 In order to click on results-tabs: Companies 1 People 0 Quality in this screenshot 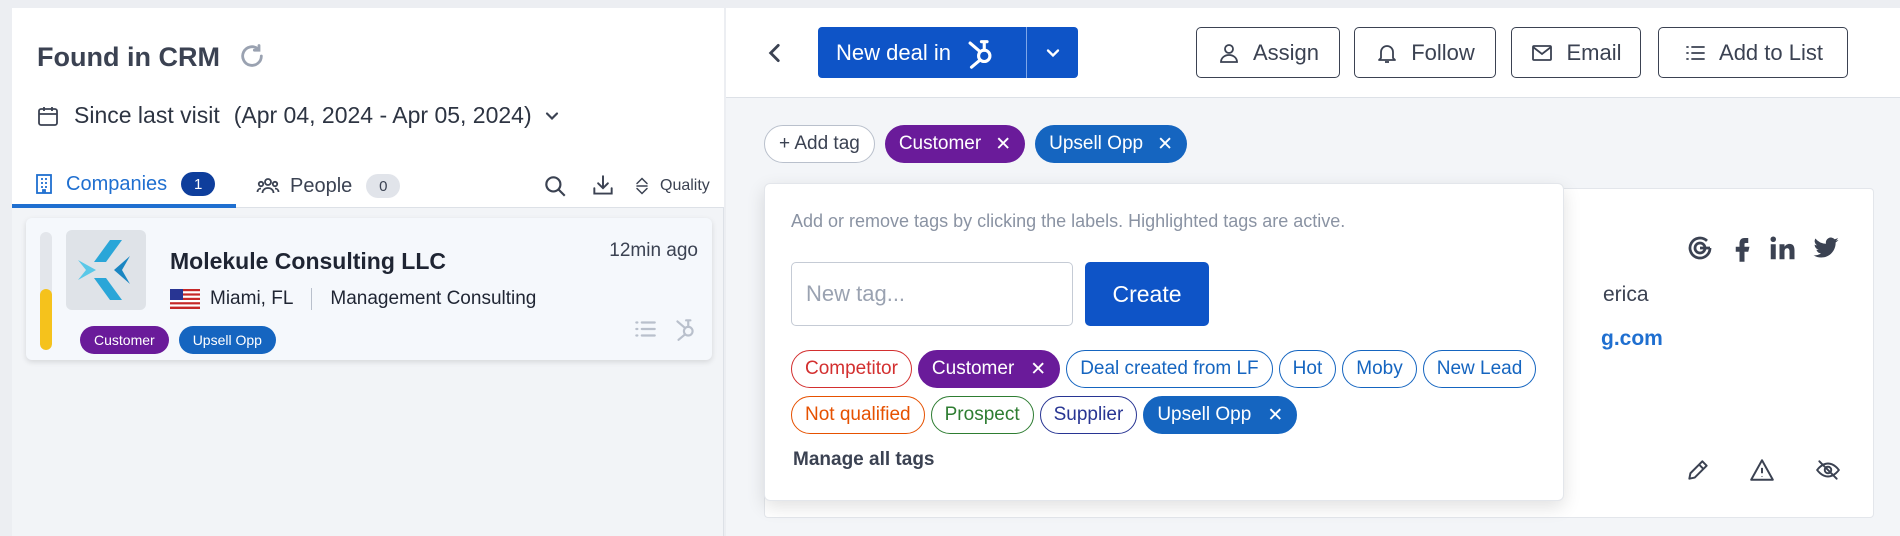, I will do `click(368, 186)`.